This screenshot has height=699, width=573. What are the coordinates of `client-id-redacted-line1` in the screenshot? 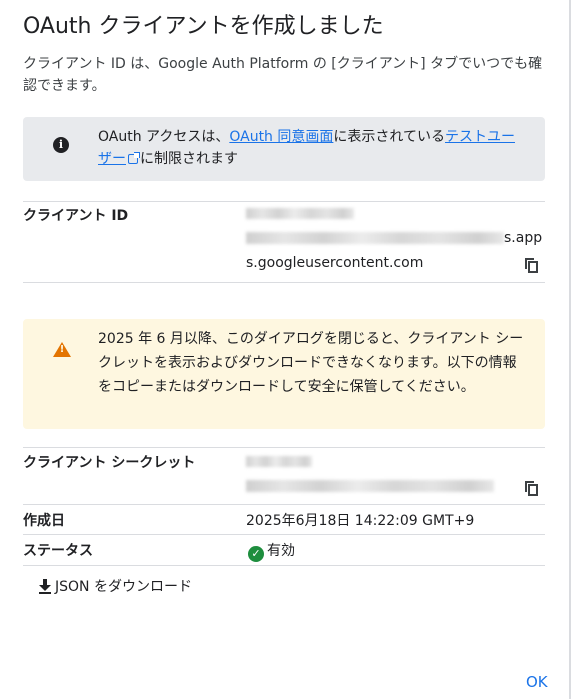 It's located at (300, 213).